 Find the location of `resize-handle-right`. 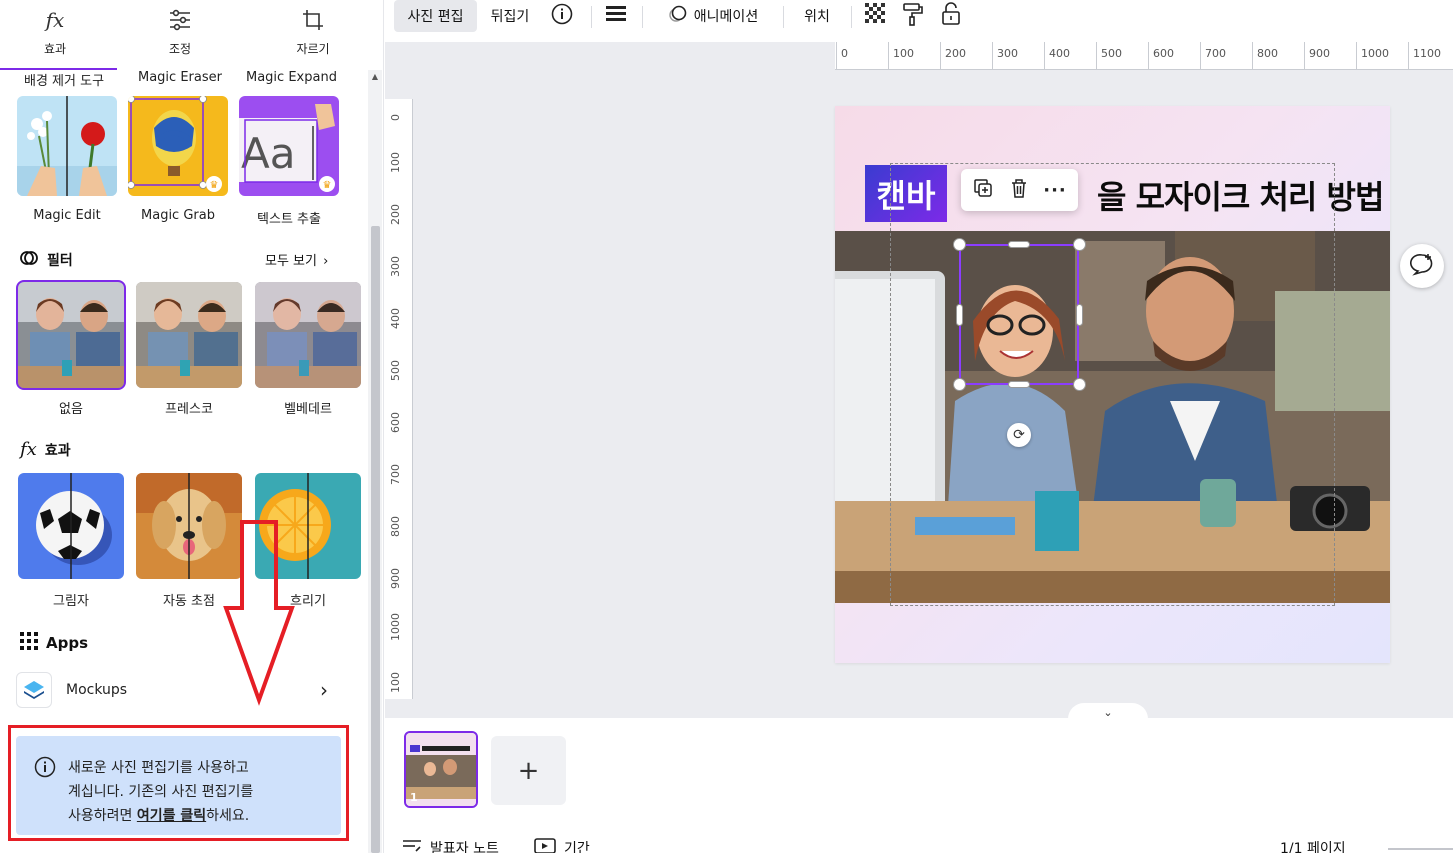

resize-handle-right is located at coordinates (1079, 315).